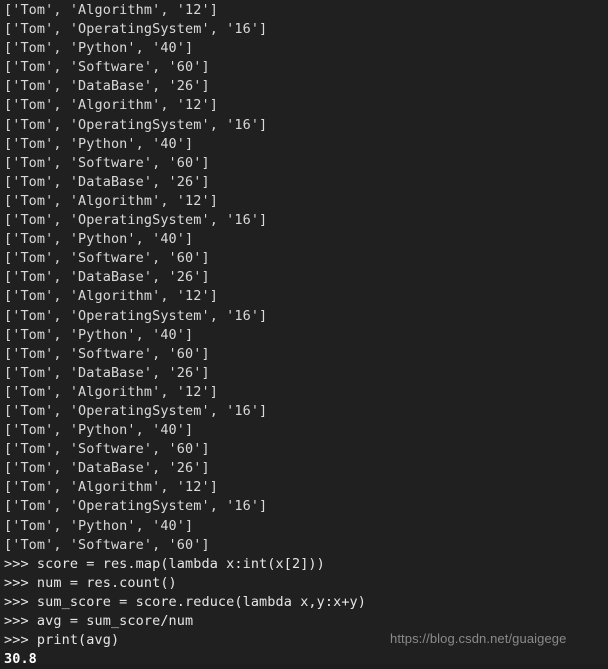 Image resolution: width=608 pixels, height=669 pixels. Describe the element at coordinates (90, 582) in the screenshot. I see `repl-command-line: >>> num = res.count()` at that location.